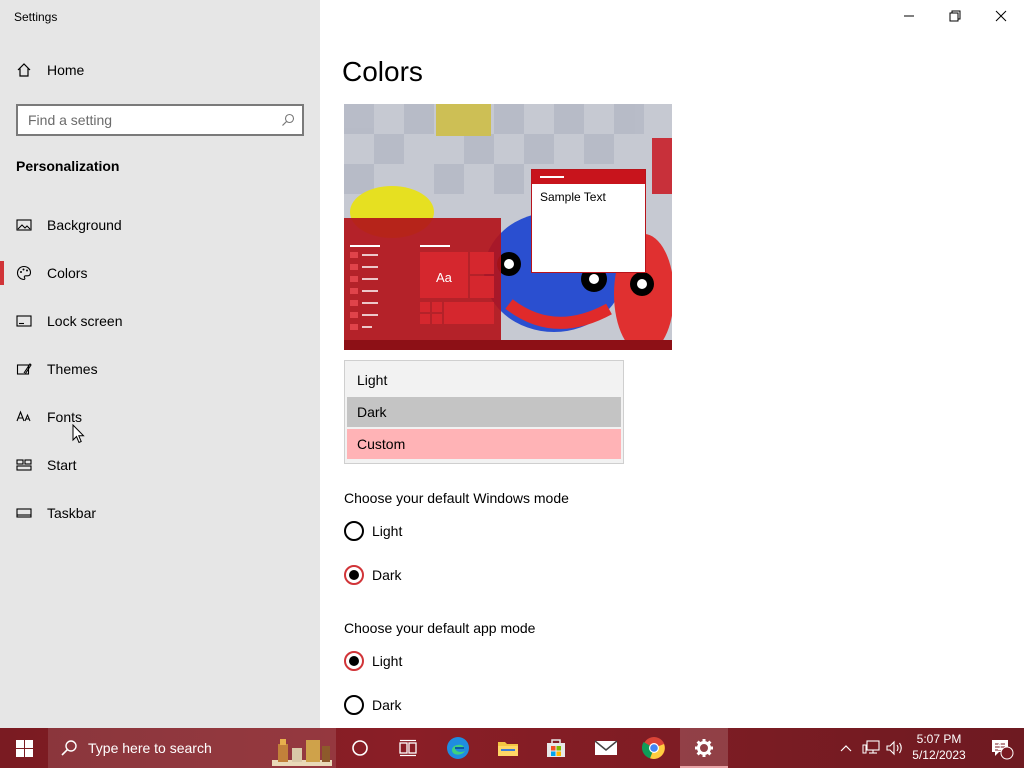 This screenshot has height=768, width=1024. Describe the element at coordinates (302, 752) in the screenshot. I see `search-highlight-image` at that location.